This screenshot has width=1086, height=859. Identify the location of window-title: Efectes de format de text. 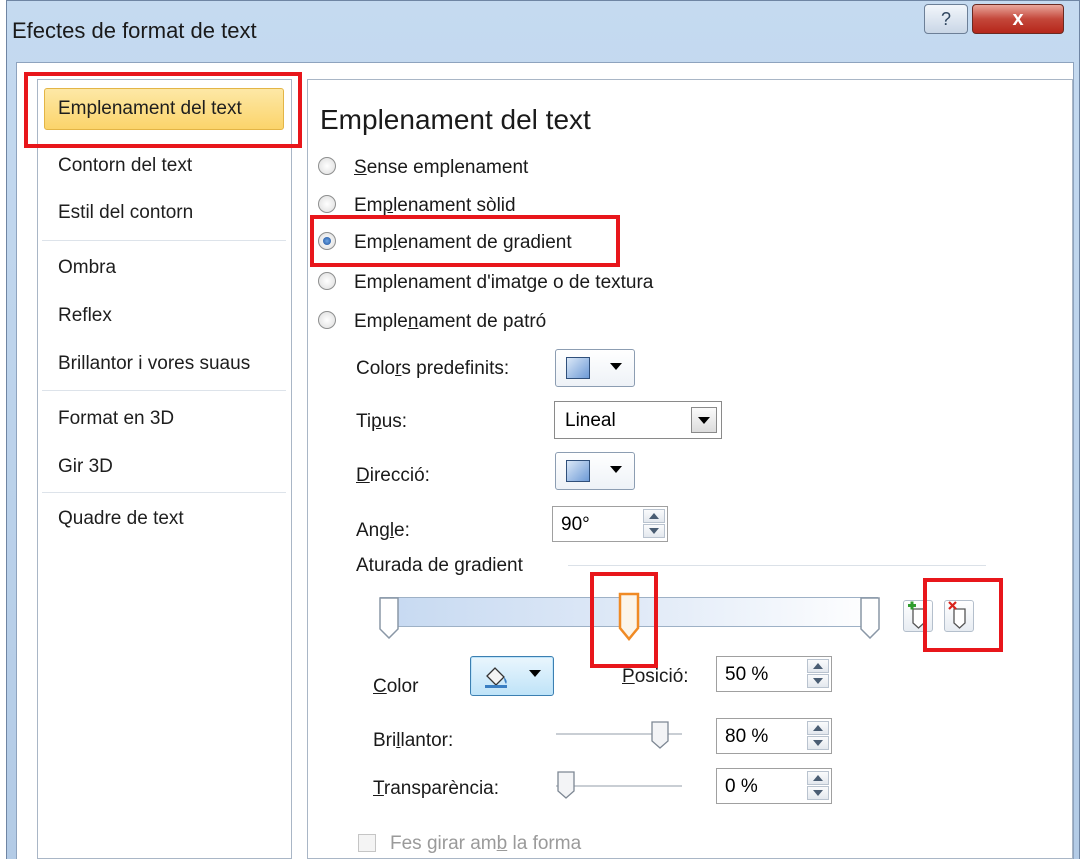
(134, 30).